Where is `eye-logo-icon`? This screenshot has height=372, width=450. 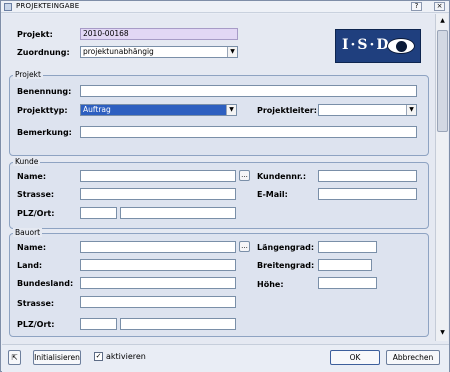 eye-logo-icon is located at coordinates (401, 46).